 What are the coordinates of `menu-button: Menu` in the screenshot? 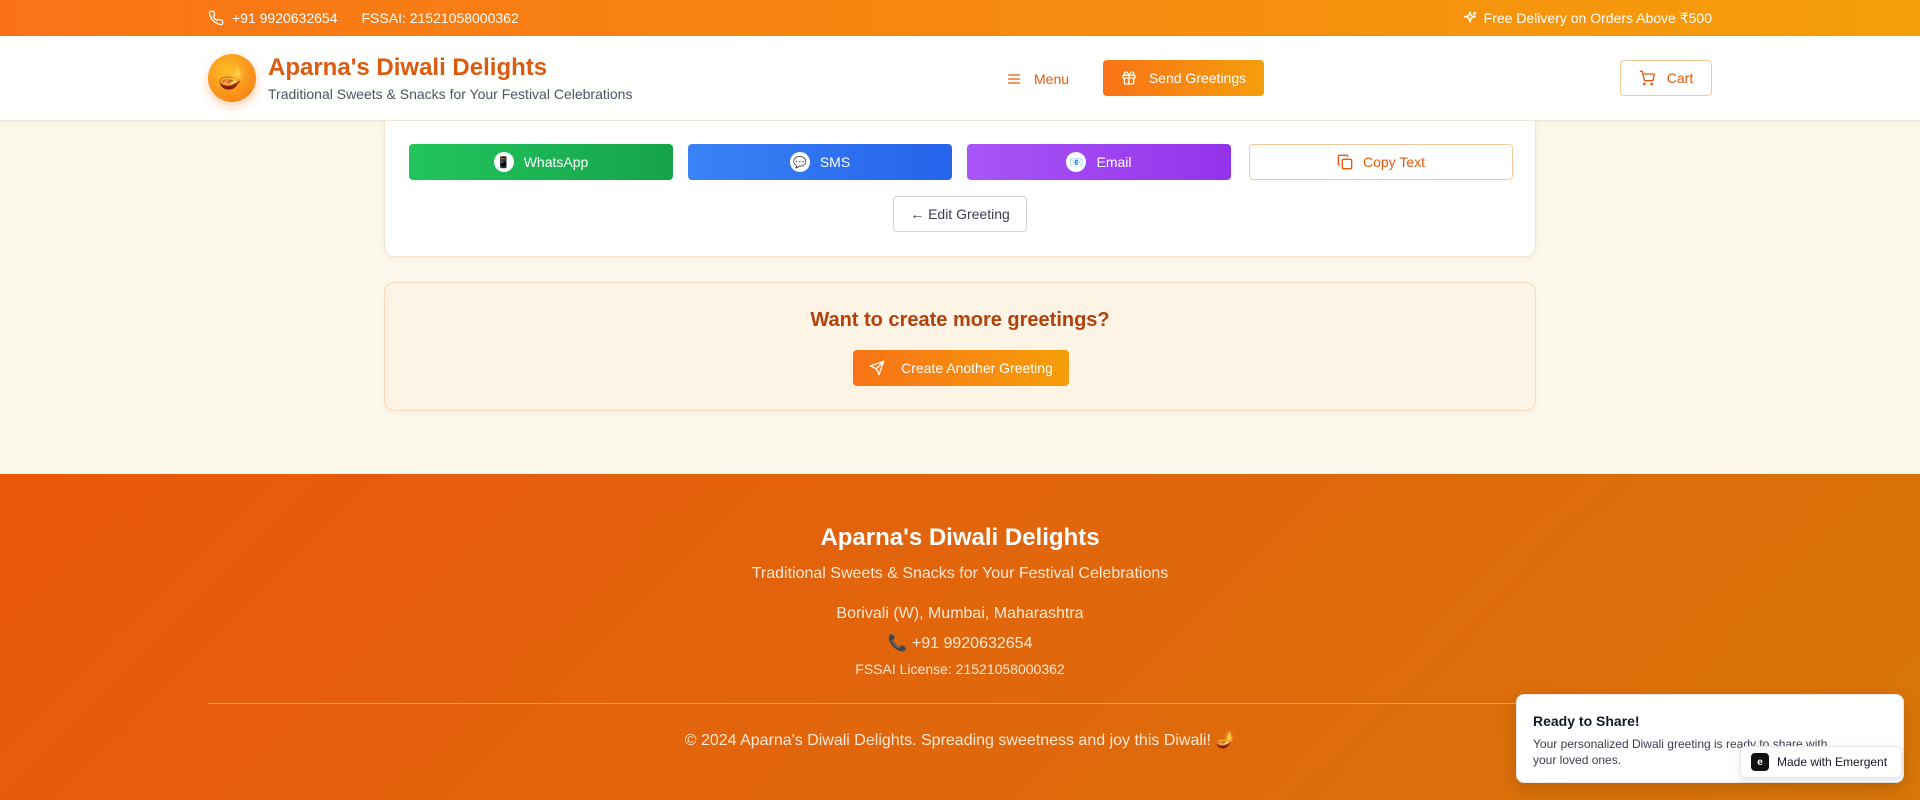 It's located at (1037, 79).